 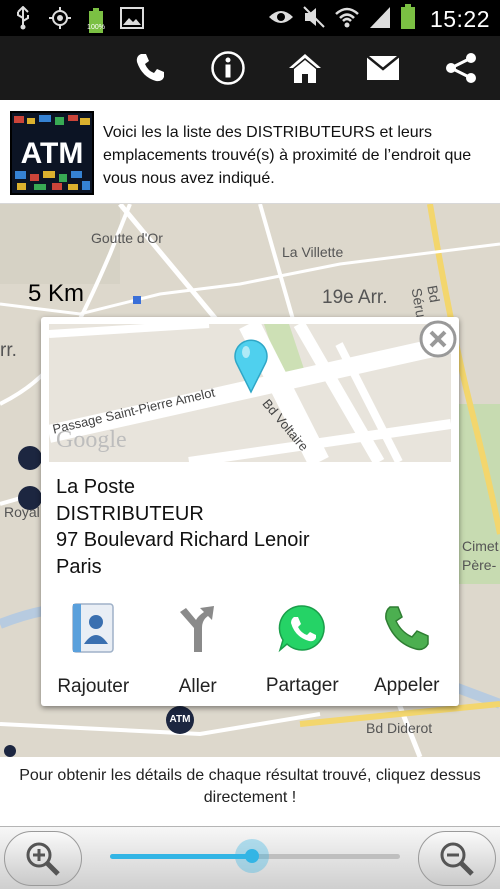 I want to click on map-label-19e-arr: 19e Arr., so click(x=355, y=297).